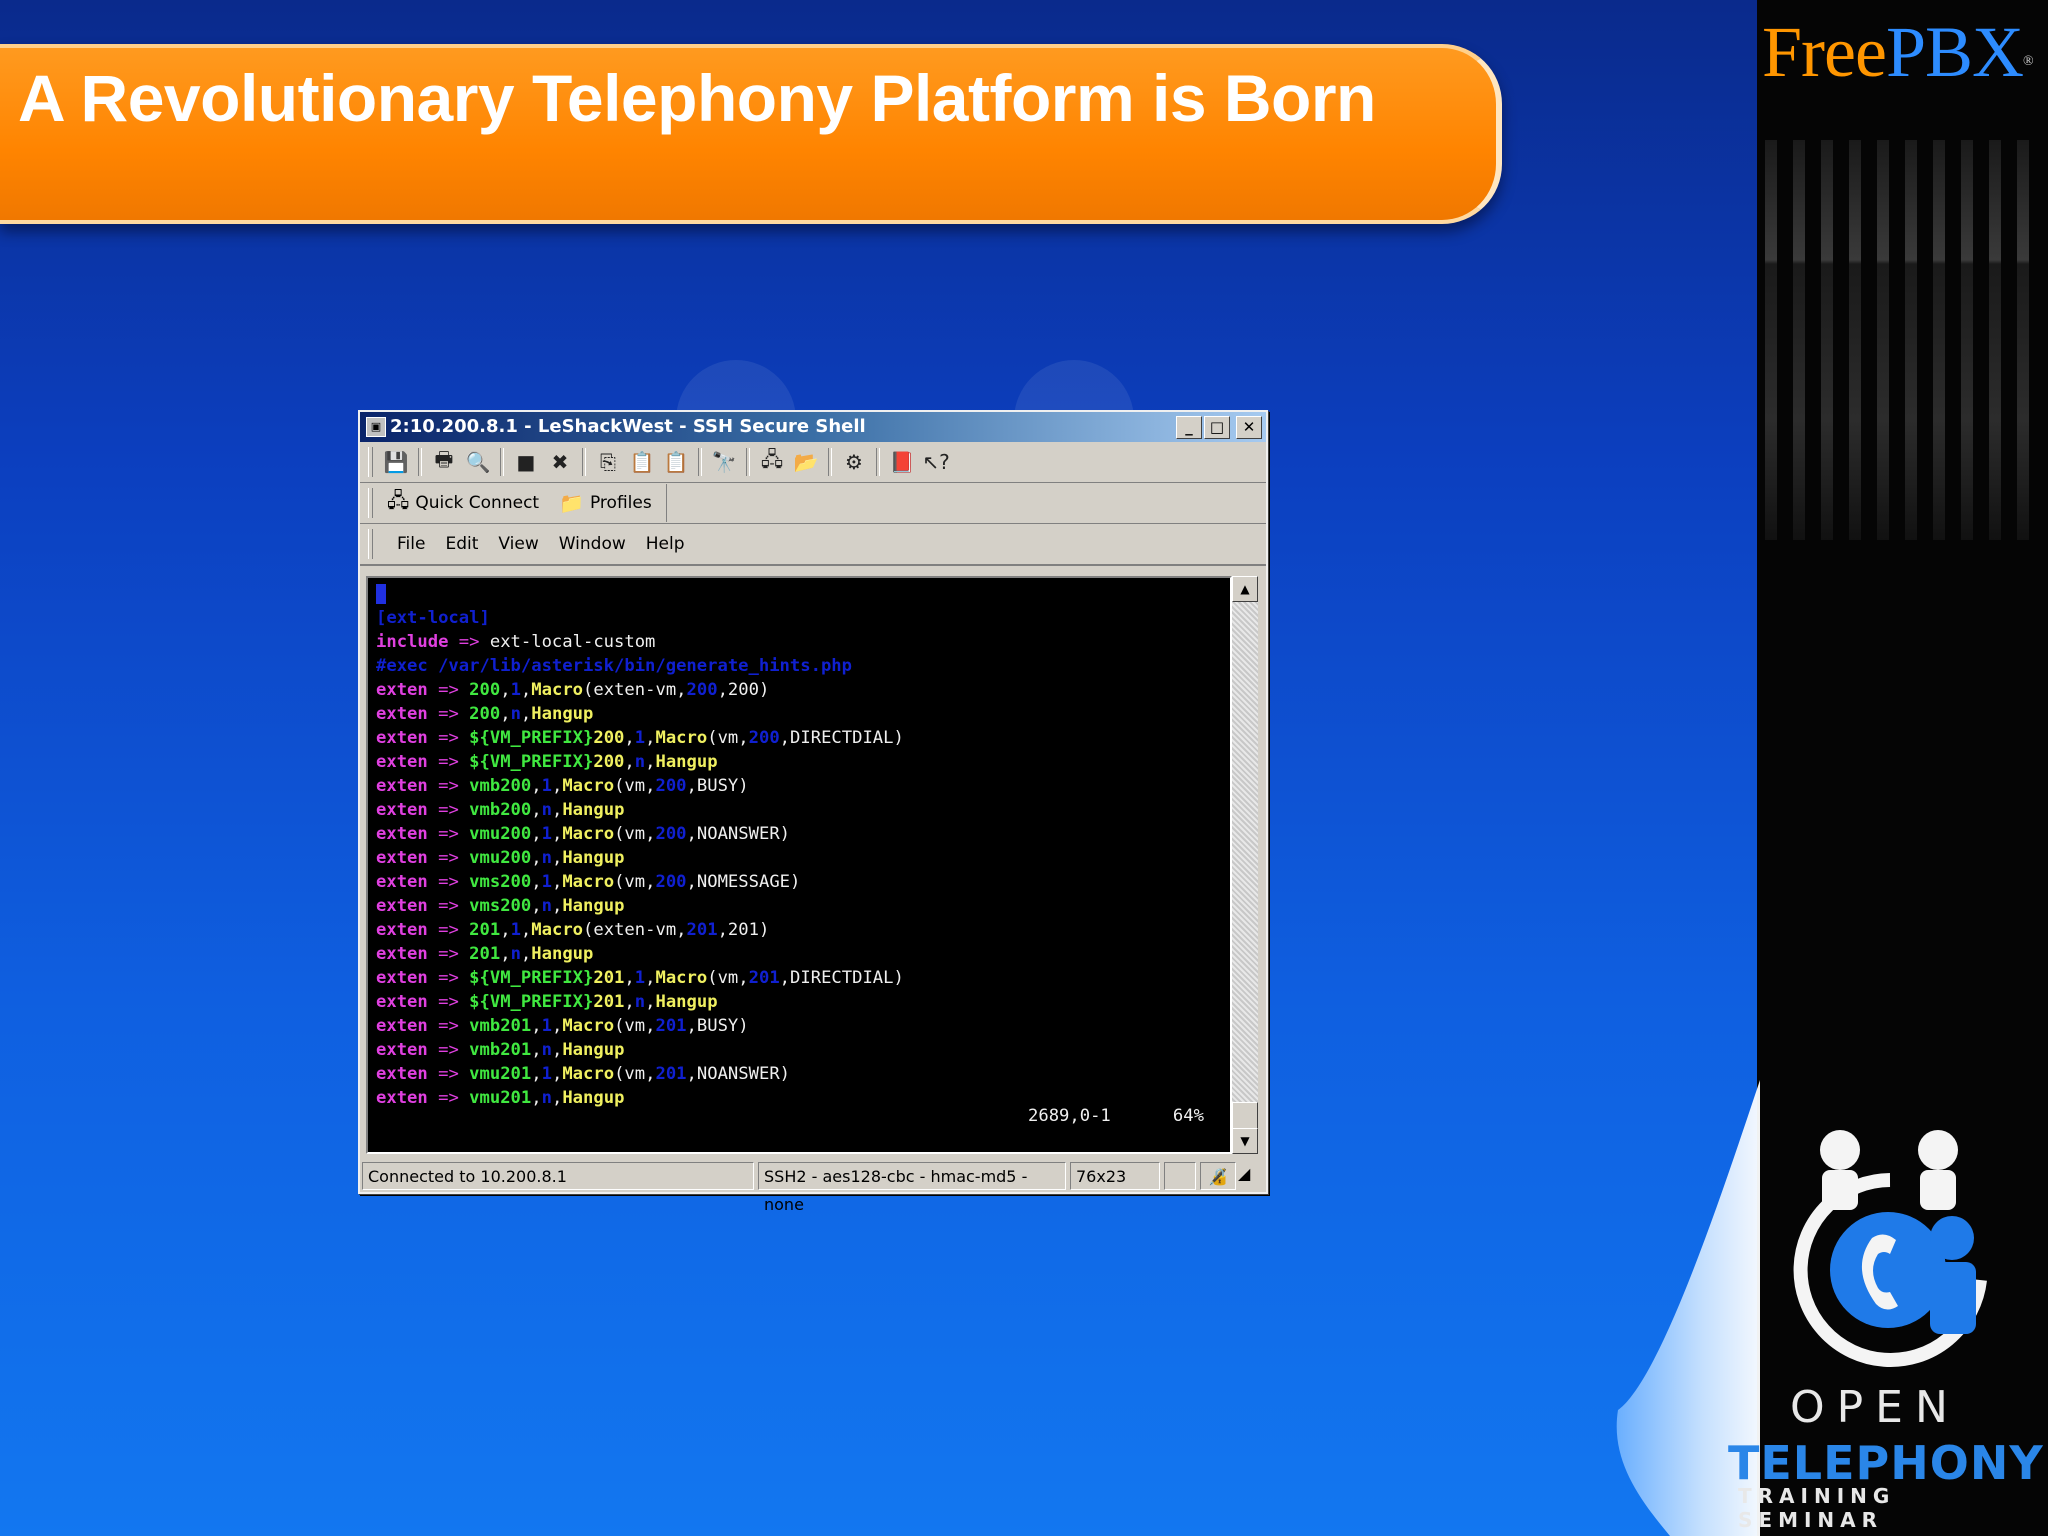  What do you see at coordinates (1189, 427) in the screenshot?
I see `minimize-button: _` at bounding box center [1189, 427].